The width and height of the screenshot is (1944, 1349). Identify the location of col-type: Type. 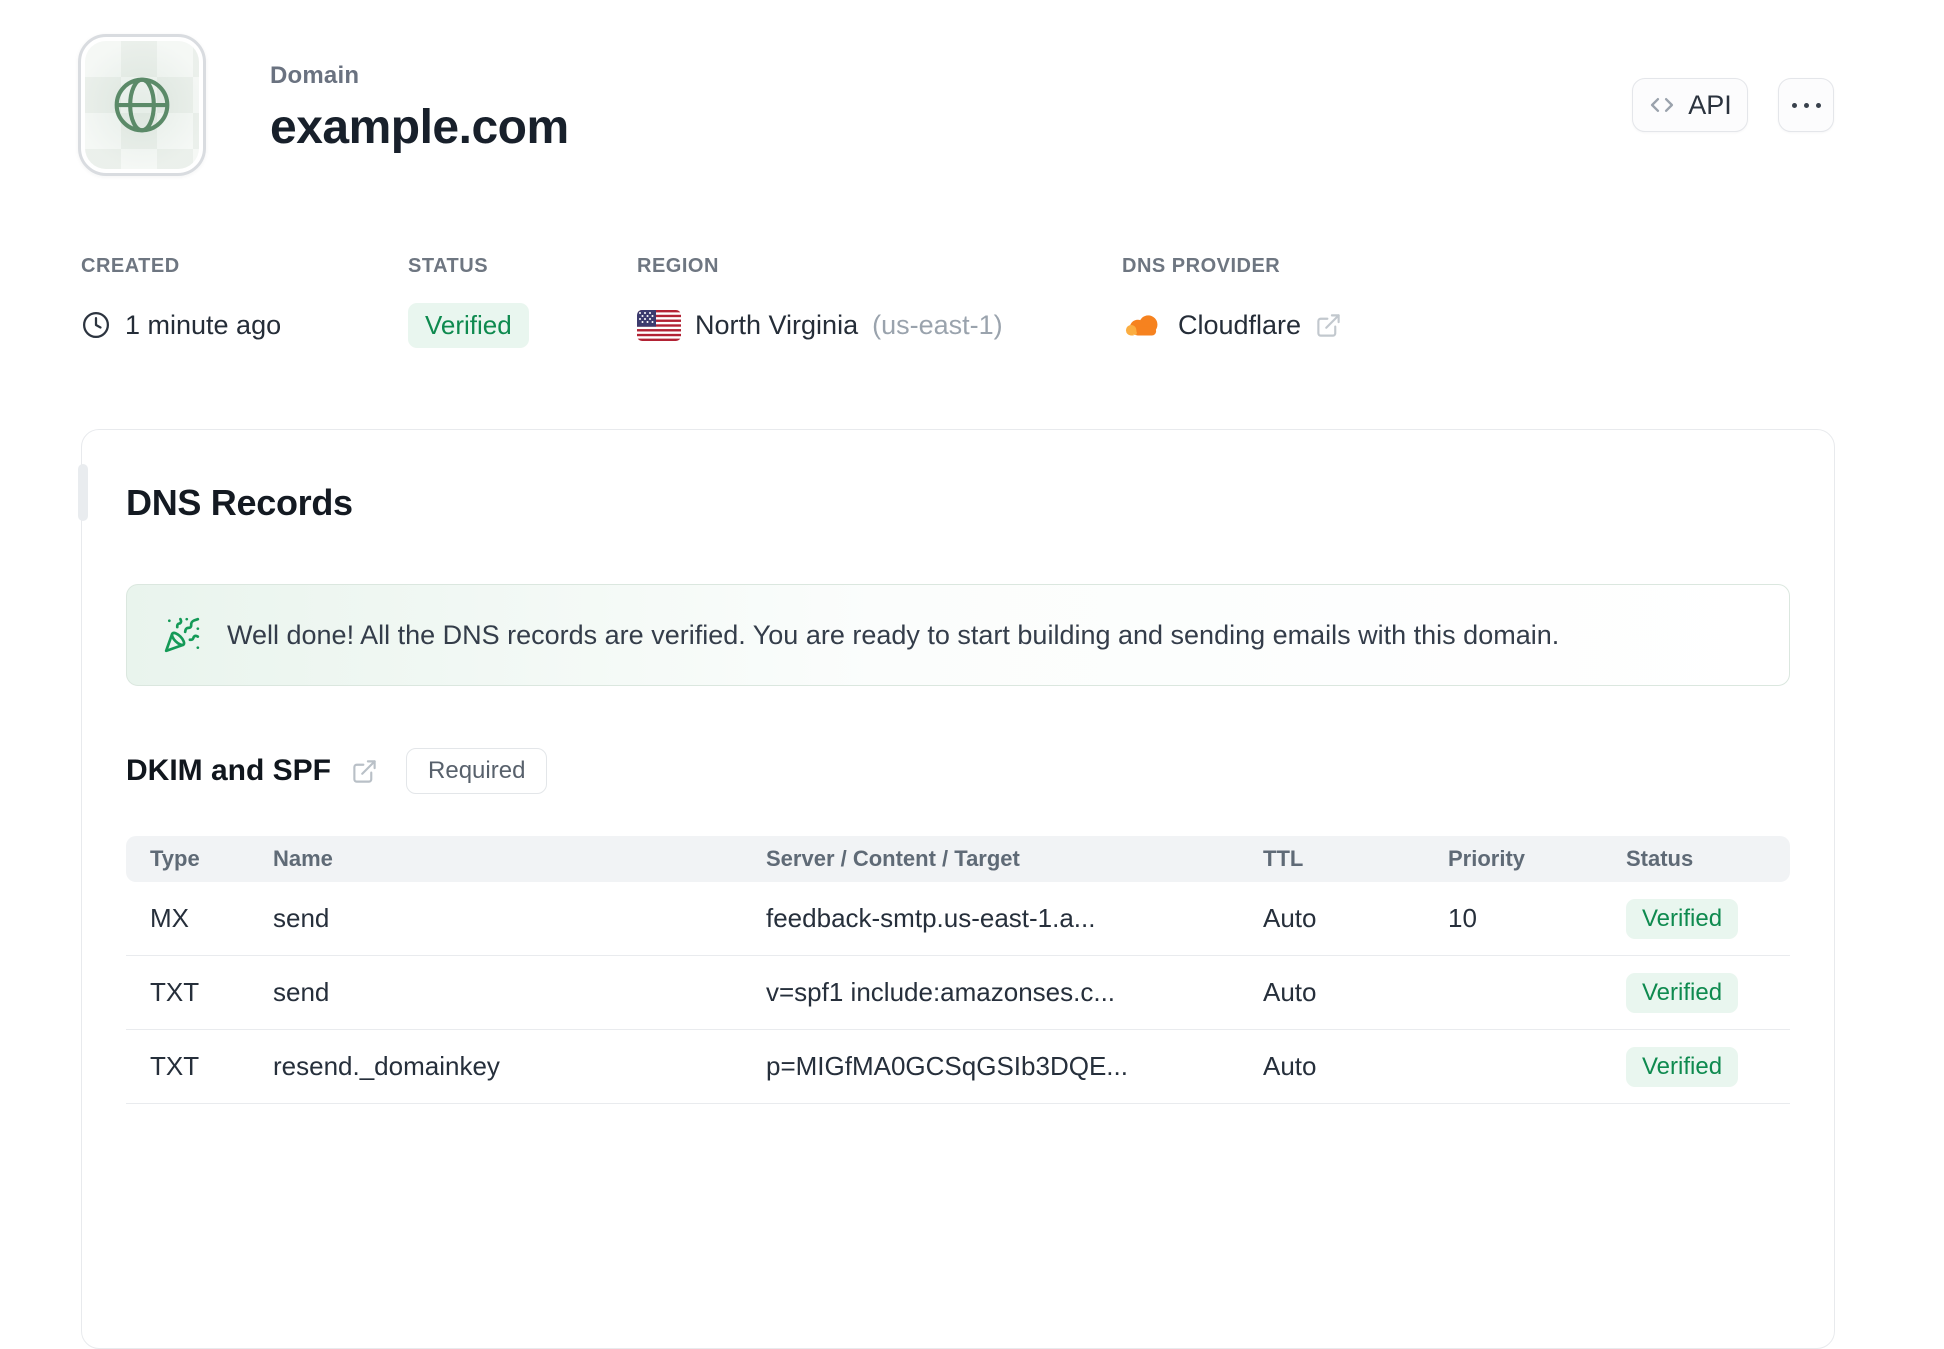
(175, 858).